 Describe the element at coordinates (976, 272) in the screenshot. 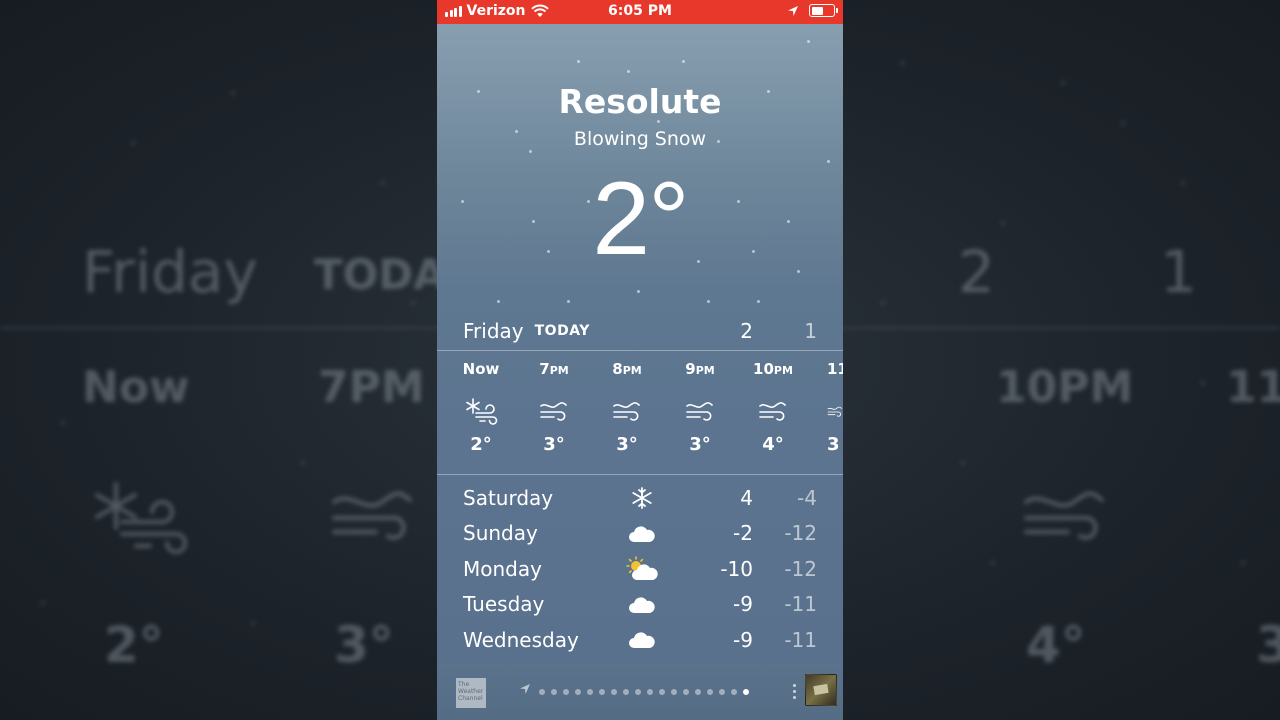

I see `background-high: 2` at that location.